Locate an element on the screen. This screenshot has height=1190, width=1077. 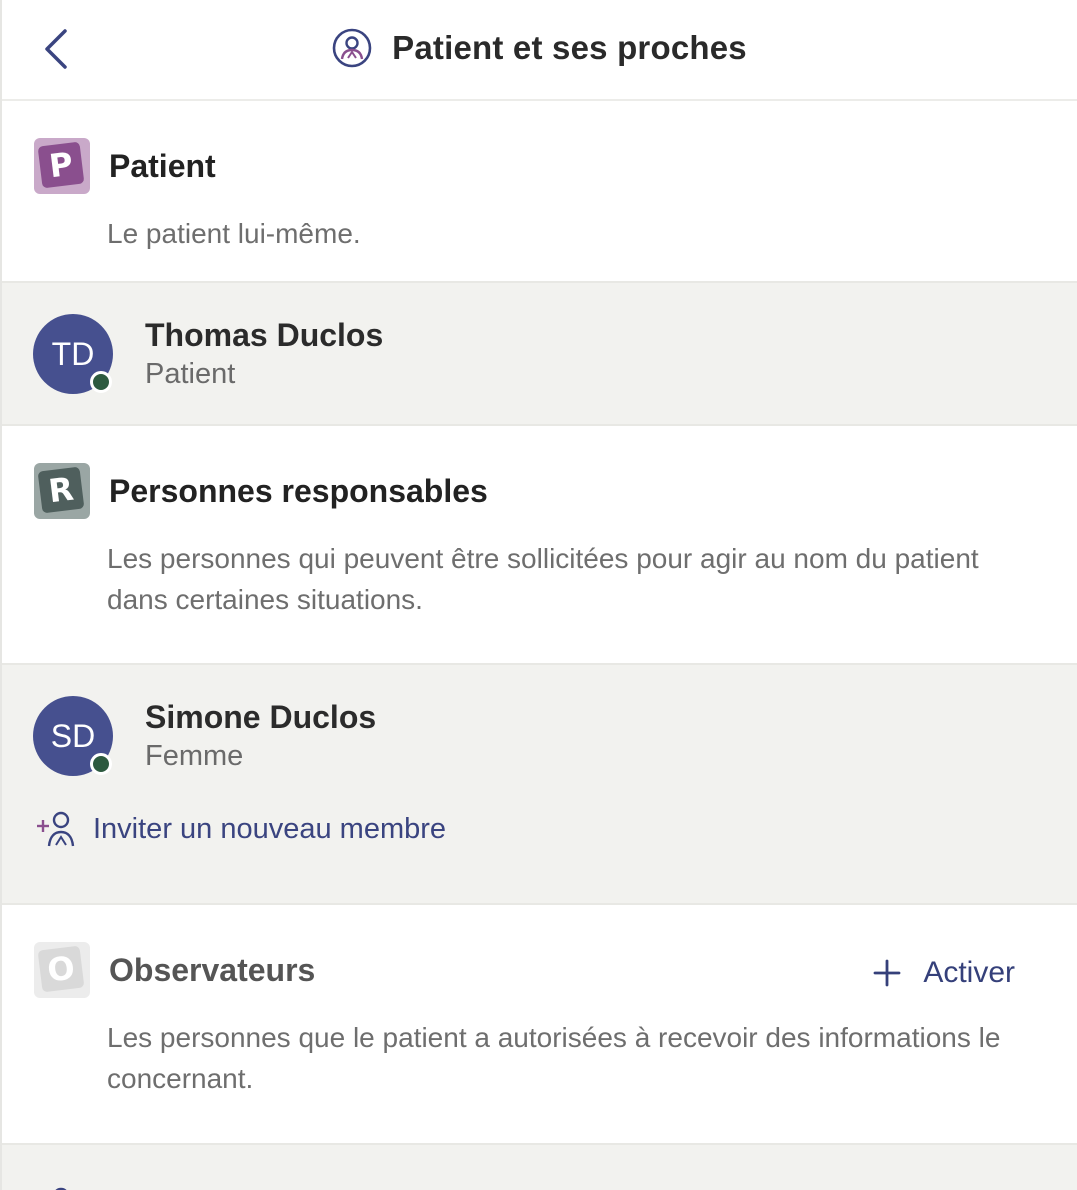
page-title: Patient et ses proches is located at coordinates (569, 47).